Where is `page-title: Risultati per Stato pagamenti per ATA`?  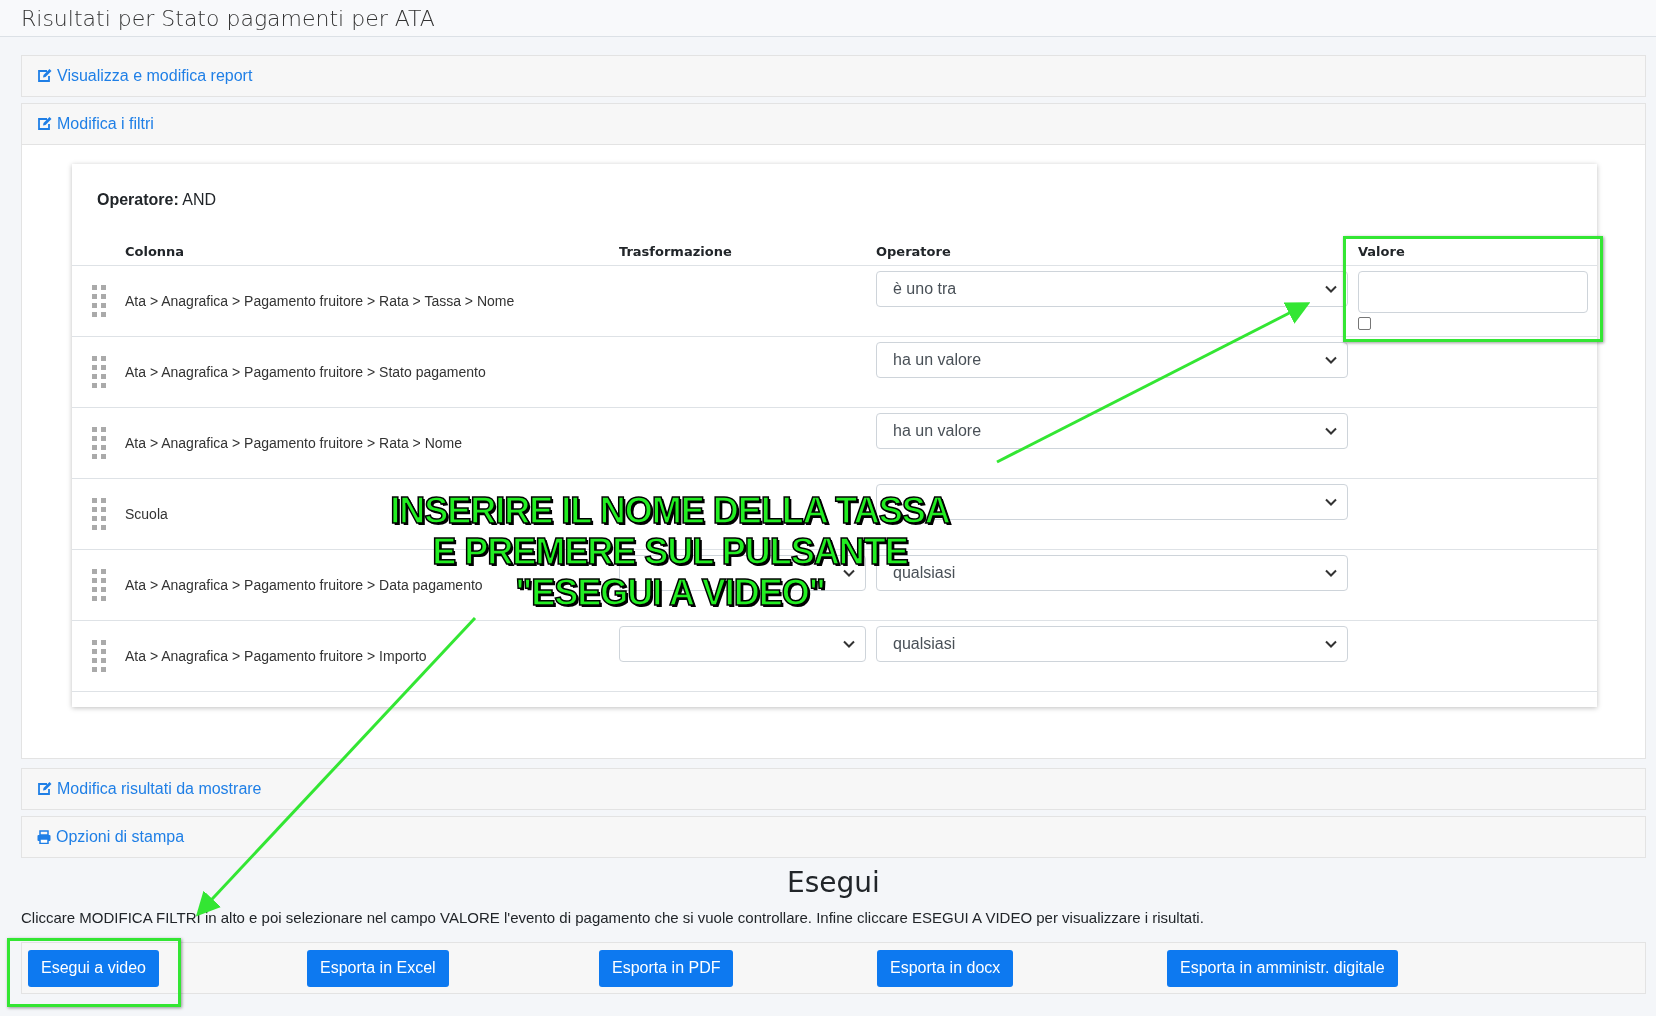
page-title: Risultati per Stato pagamenti per ATA is located at coordinates (228, 18).